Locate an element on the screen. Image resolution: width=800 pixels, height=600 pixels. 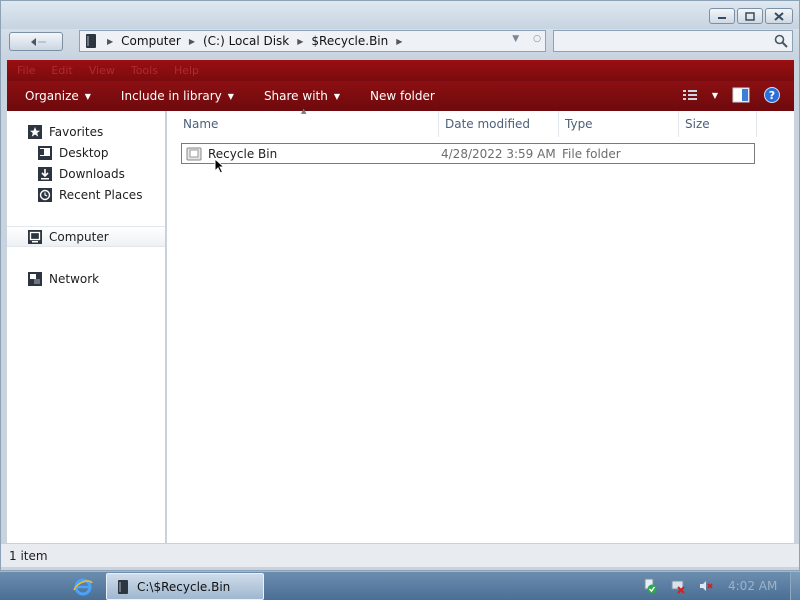
menu-tools: Tools is located at coordinates (144, 70).